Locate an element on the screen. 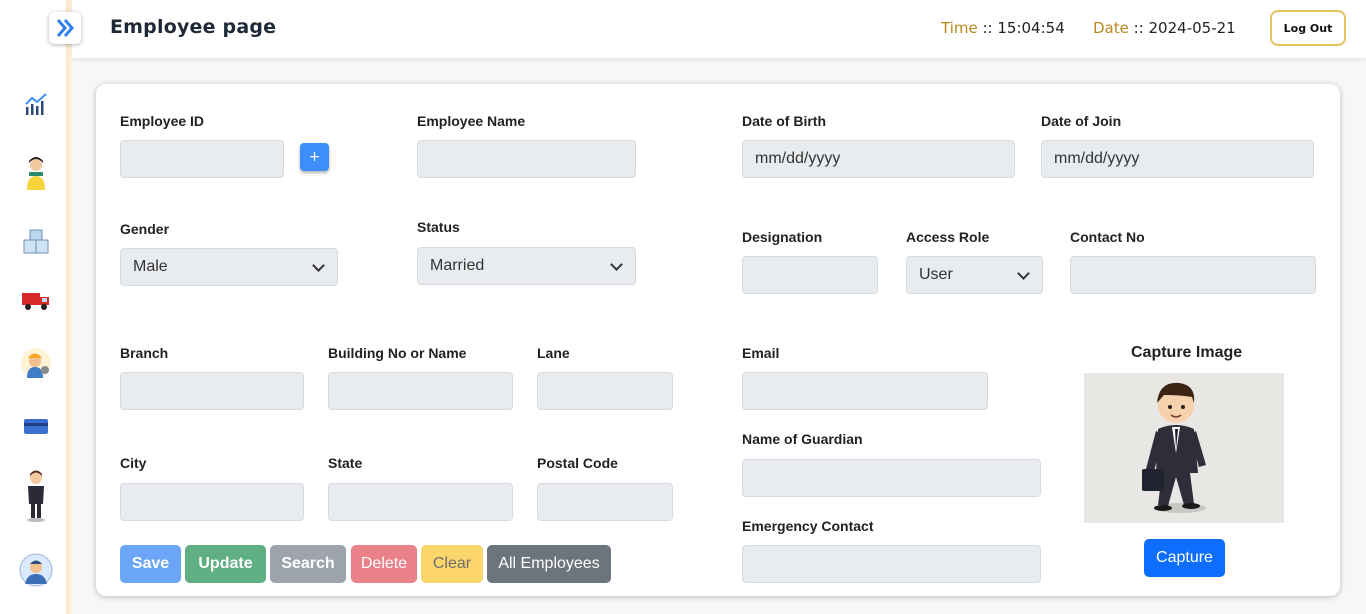  packages-icon is located at coordinates (36, 242).